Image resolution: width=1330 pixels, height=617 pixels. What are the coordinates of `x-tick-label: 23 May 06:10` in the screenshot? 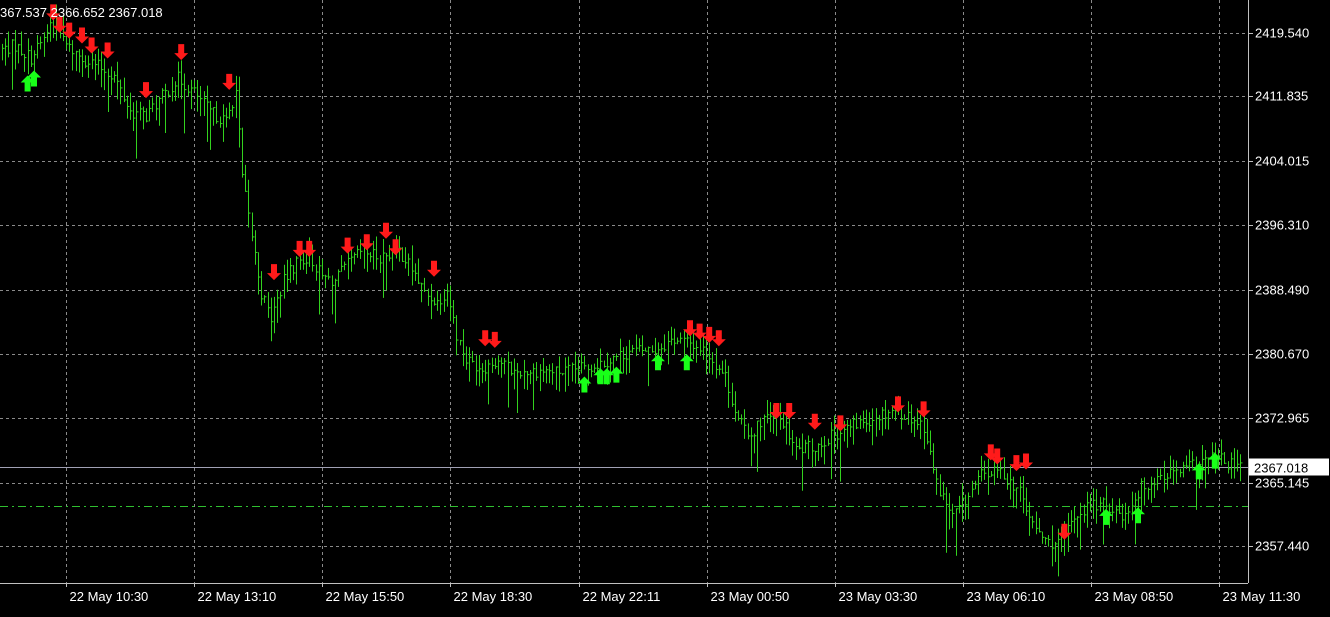 It's located at (1006, 596).